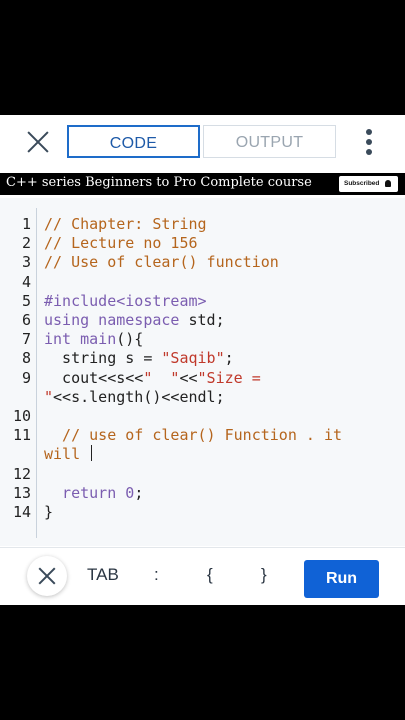 This screenshot has height=720, width=405. What do you see at coordinates (134, 320) in the screenshot?
I see `code-line: using namespace std;` at bounding box center [134, 320].